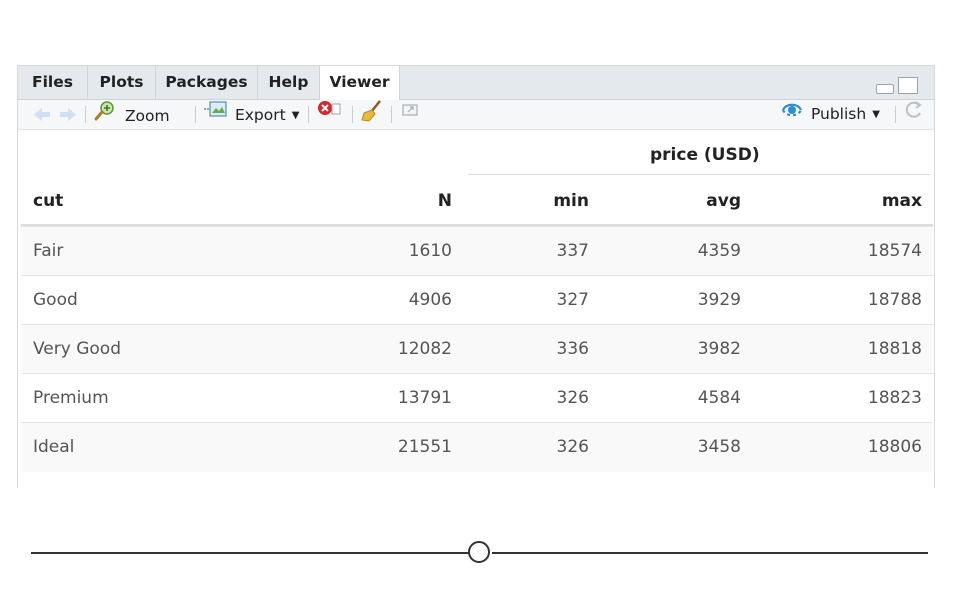 This screenshot has height=600, width=960. I want to click on tab-bar: Files Plots Packages Help Viewer, so click(476, 83).